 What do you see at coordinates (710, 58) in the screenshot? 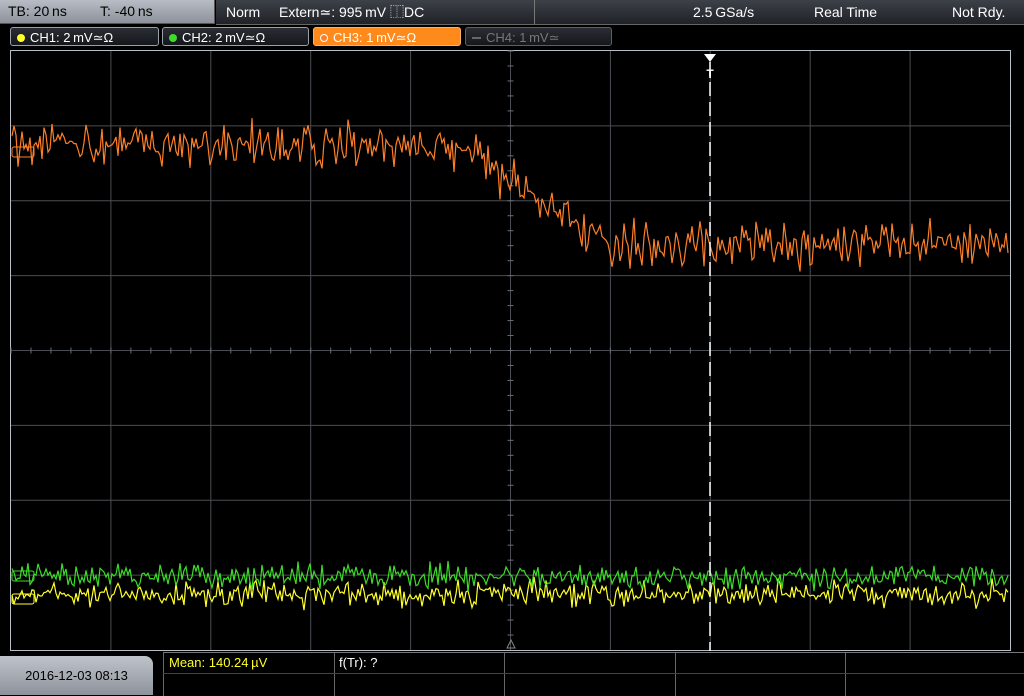
I see `trigger-arrow-icon` at bounding box center [710, 58].